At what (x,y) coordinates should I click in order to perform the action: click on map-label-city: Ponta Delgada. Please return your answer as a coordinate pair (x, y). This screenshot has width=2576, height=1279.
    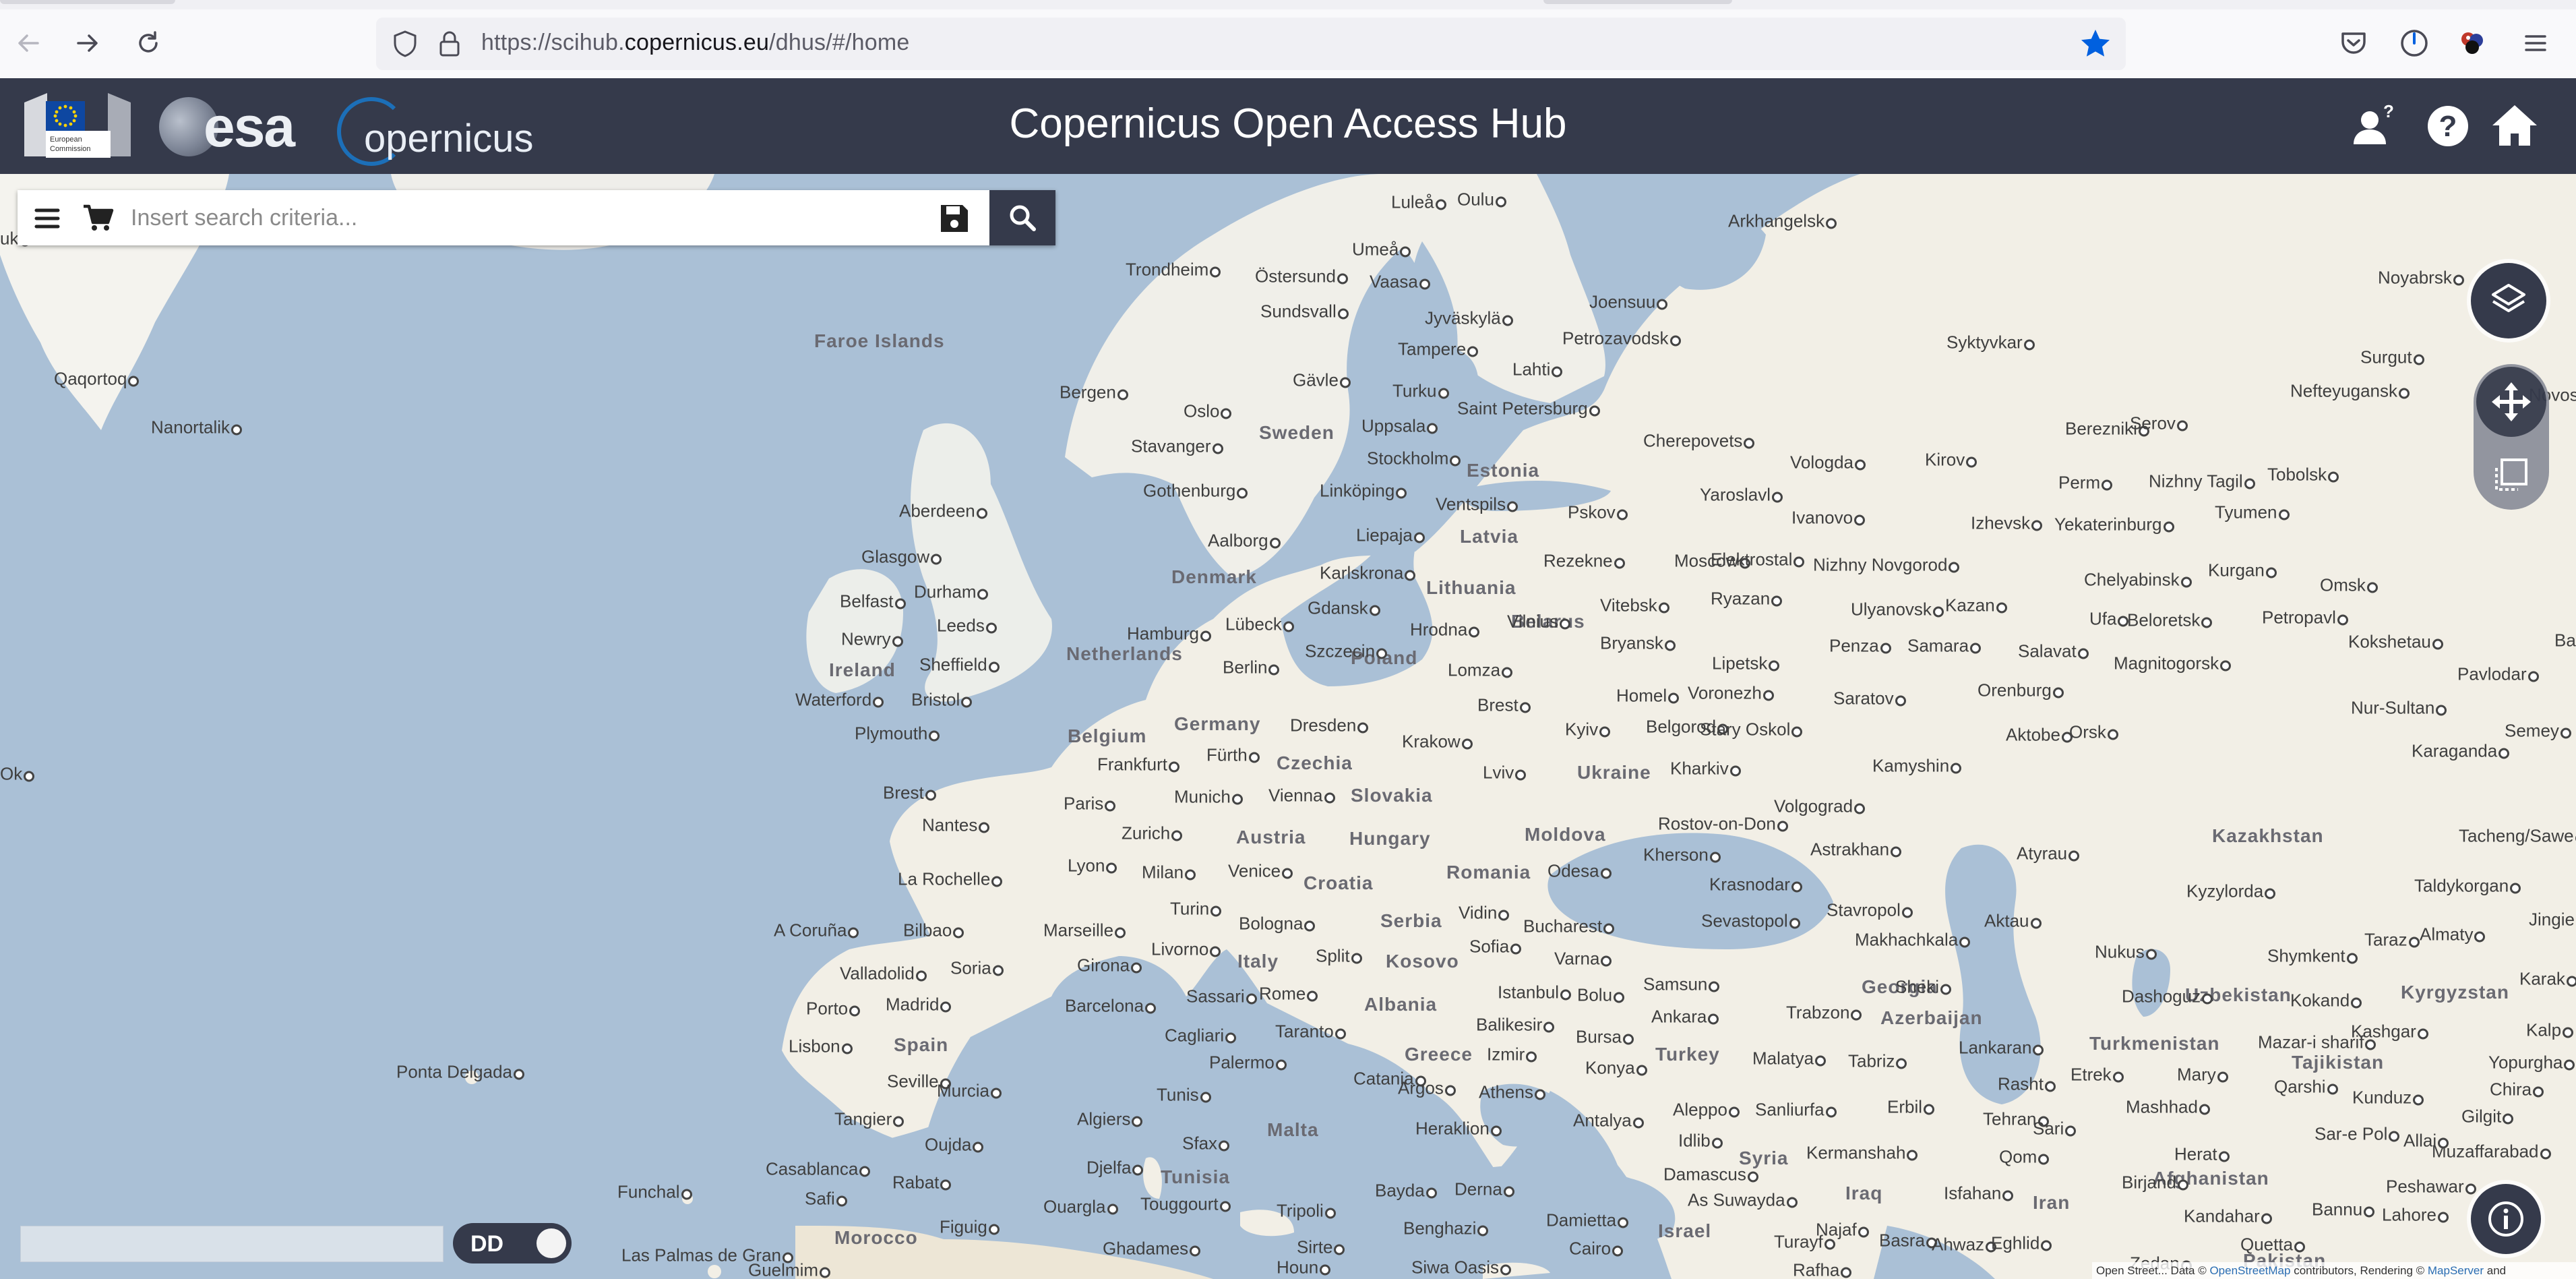
    Looking at the image, I should click on (461, 1071).